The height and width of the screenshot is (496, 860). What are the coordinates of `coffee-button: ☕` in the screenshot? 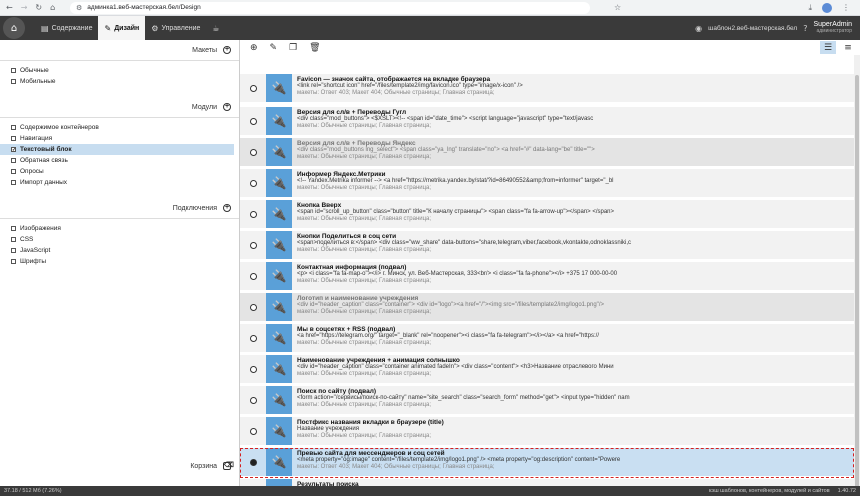 It's located at (215, 28).